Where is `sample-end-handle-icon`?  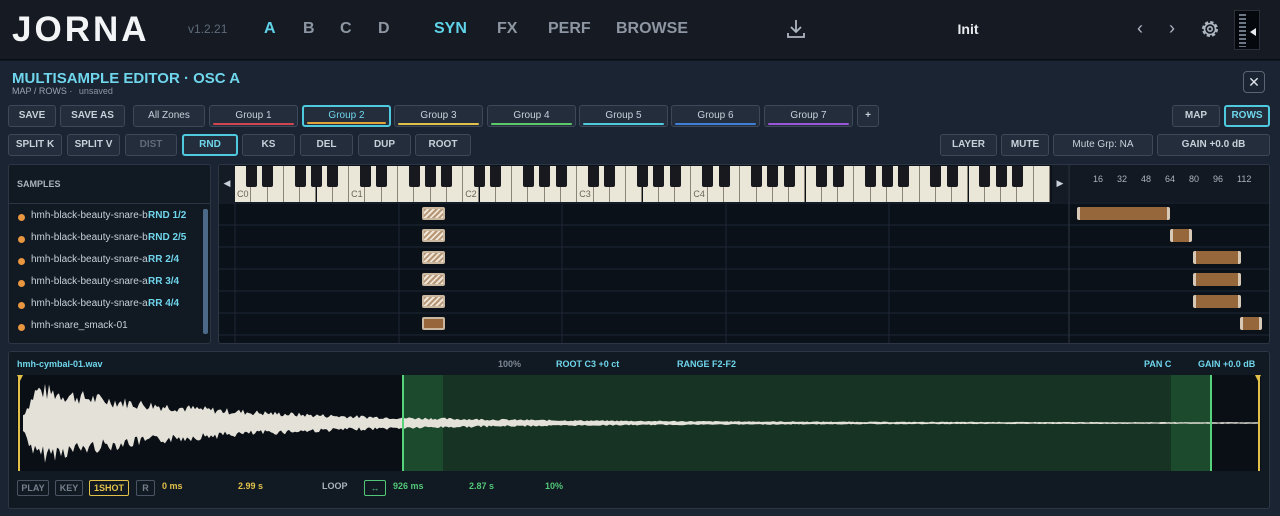 sample-end-handle-icon is located at coordinates (1258, 378).